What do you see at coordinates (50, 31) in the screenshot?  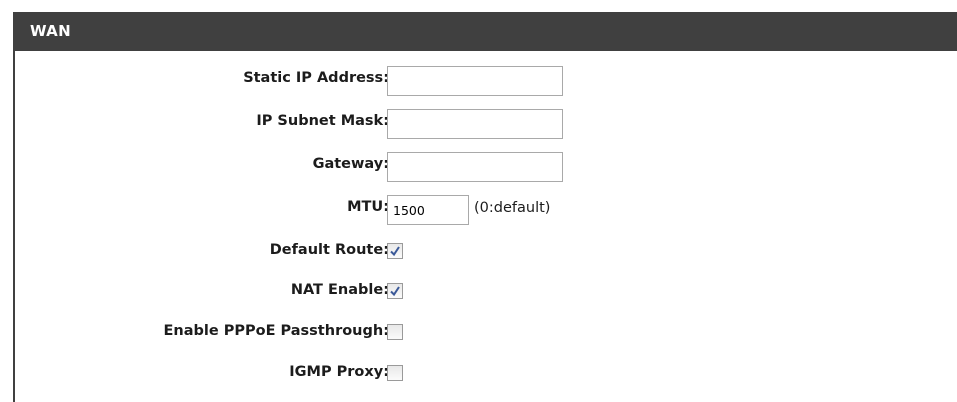 I see `panel-title: WAN` at bounding box center [50, 31].